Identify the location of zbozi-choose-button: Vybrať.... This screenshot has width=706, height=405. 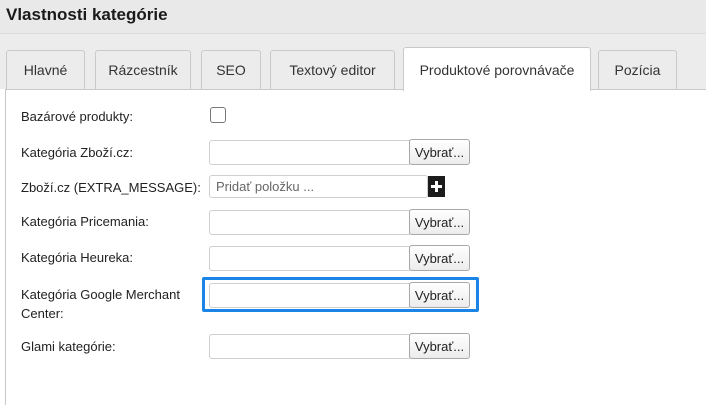
(439, 152).